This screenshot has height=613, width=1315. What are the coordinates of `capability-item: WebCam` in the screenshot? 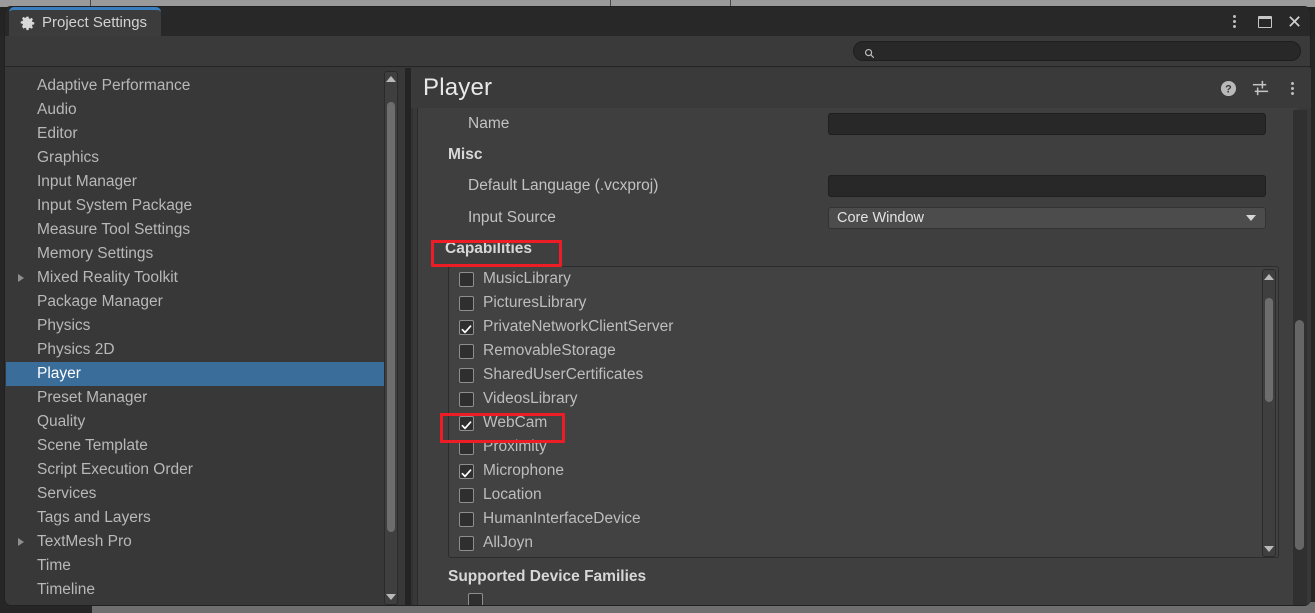 It's located at (854, 423).